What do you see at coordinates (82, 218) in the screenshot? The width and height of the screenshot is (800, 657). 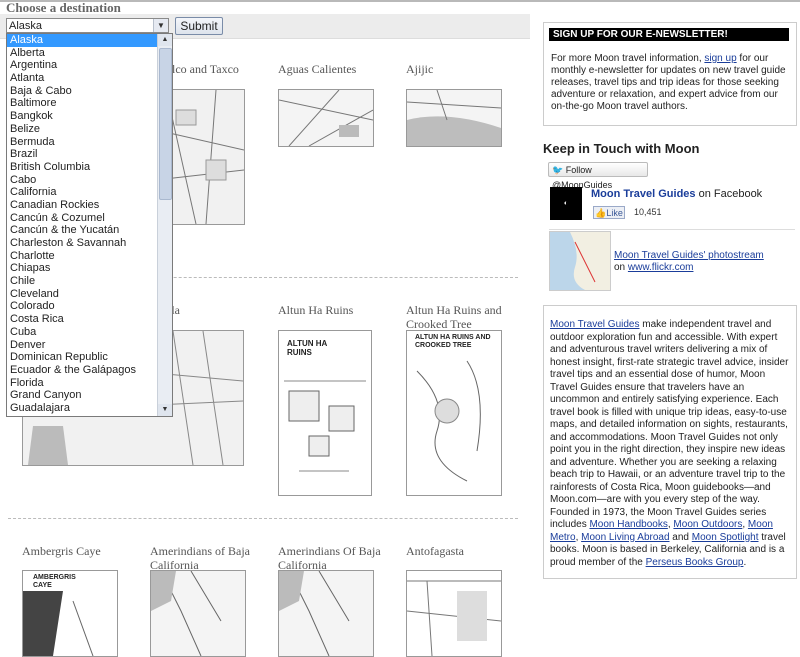 I see `dropdown-option: Cancún & Cozumel` at bounding box center [82, 218].